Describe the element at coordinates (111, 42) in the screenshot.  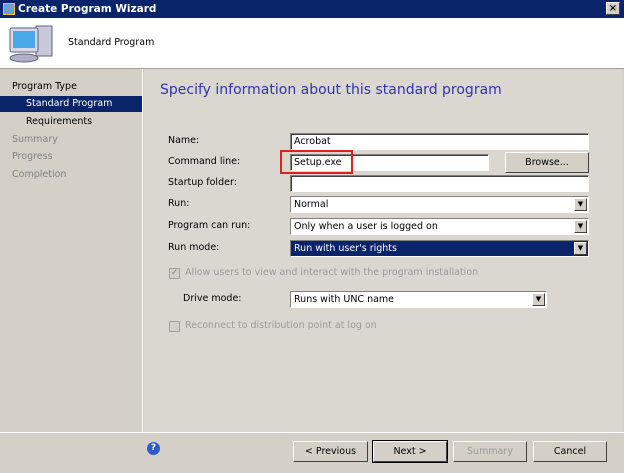
I see `header-title: Standard Program` at that location.